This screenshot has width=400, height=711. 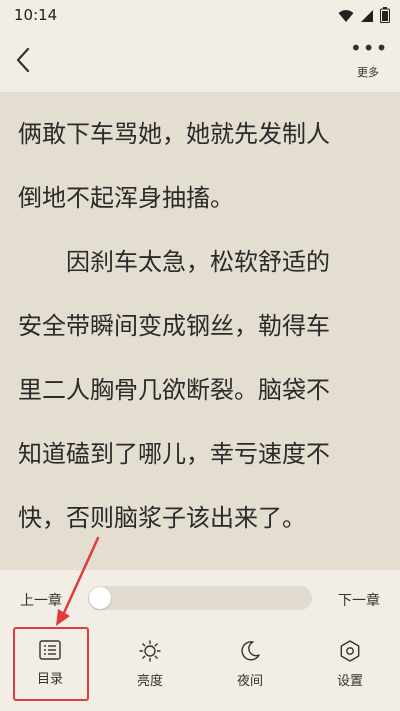 What do you see at coordinates (150, 666) in the screenshot?
I see `brightness-button: 亮度` at bounding box center [150, 666].